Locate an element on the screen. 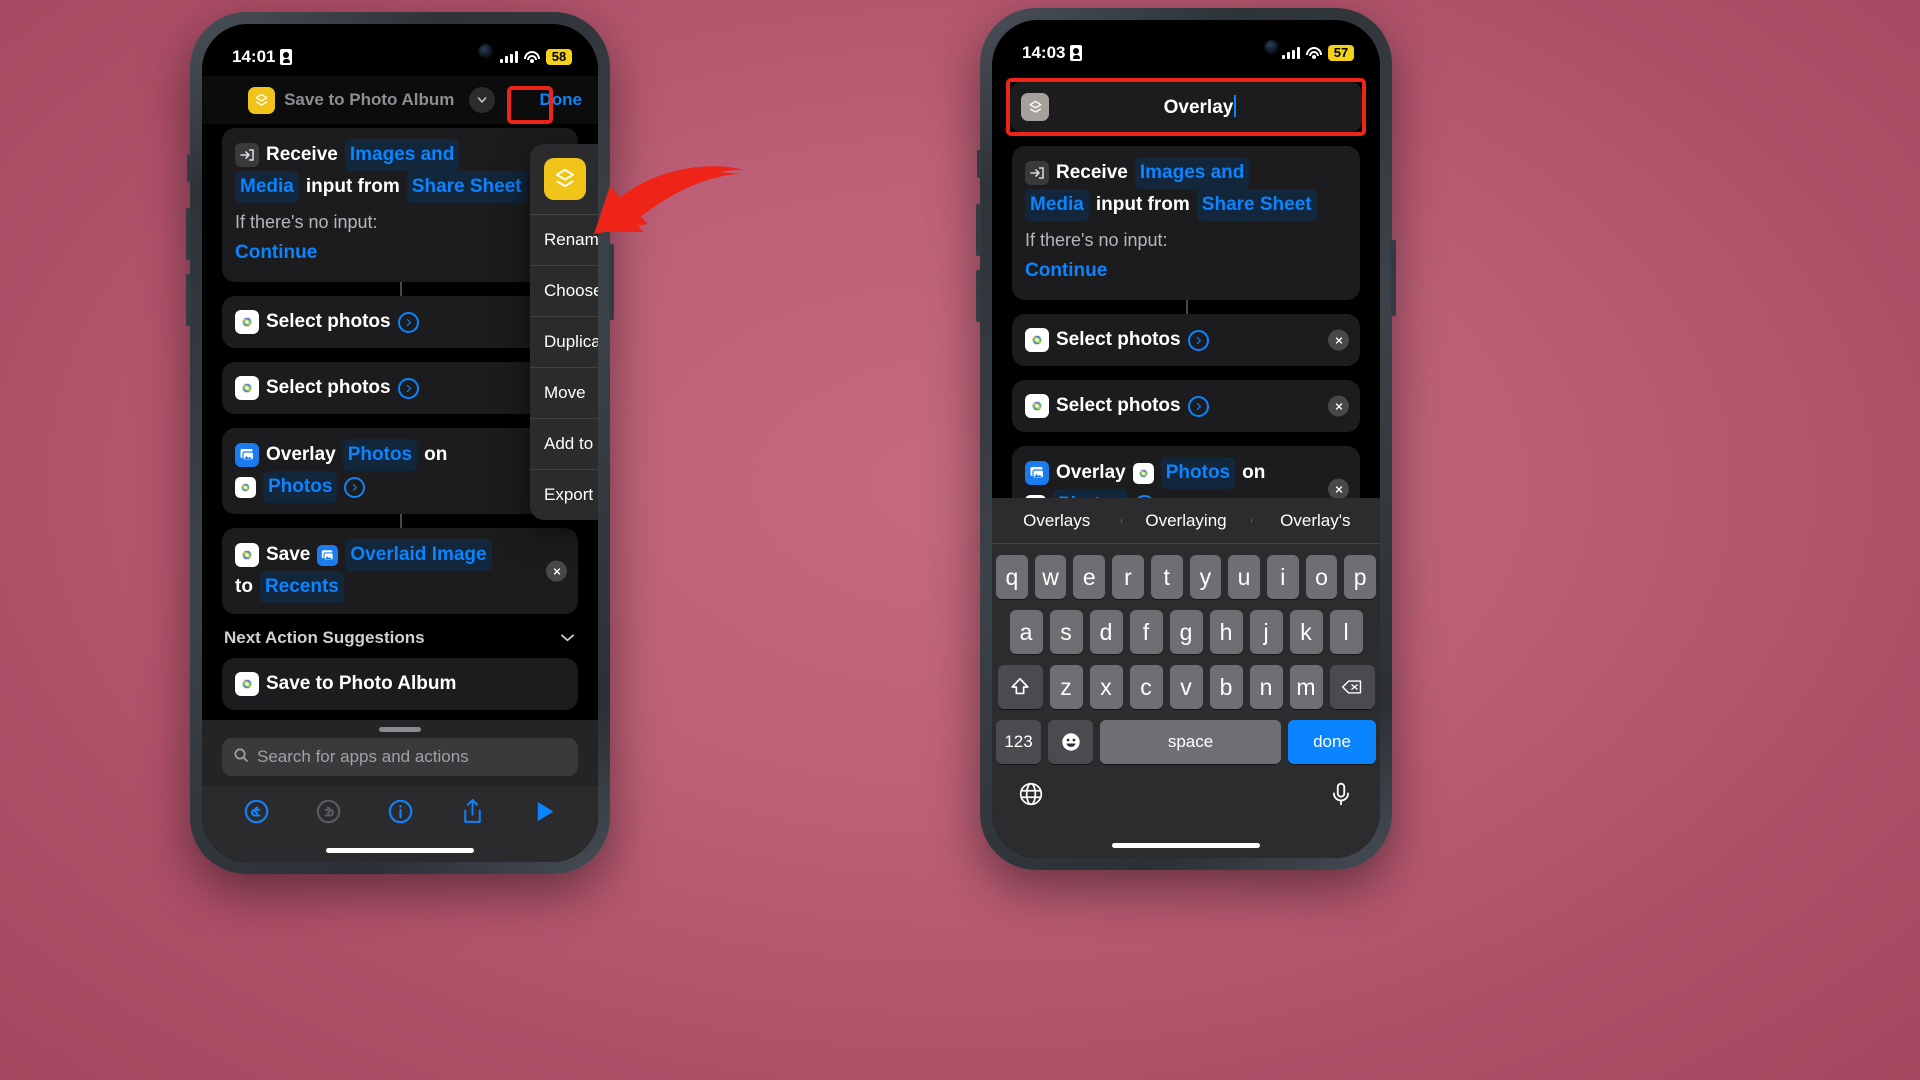 This screenshot has height=1080, width=1920. action-save-to-photo-album: Save Overlaid Image to Recents is located at coordinates (400, 571).